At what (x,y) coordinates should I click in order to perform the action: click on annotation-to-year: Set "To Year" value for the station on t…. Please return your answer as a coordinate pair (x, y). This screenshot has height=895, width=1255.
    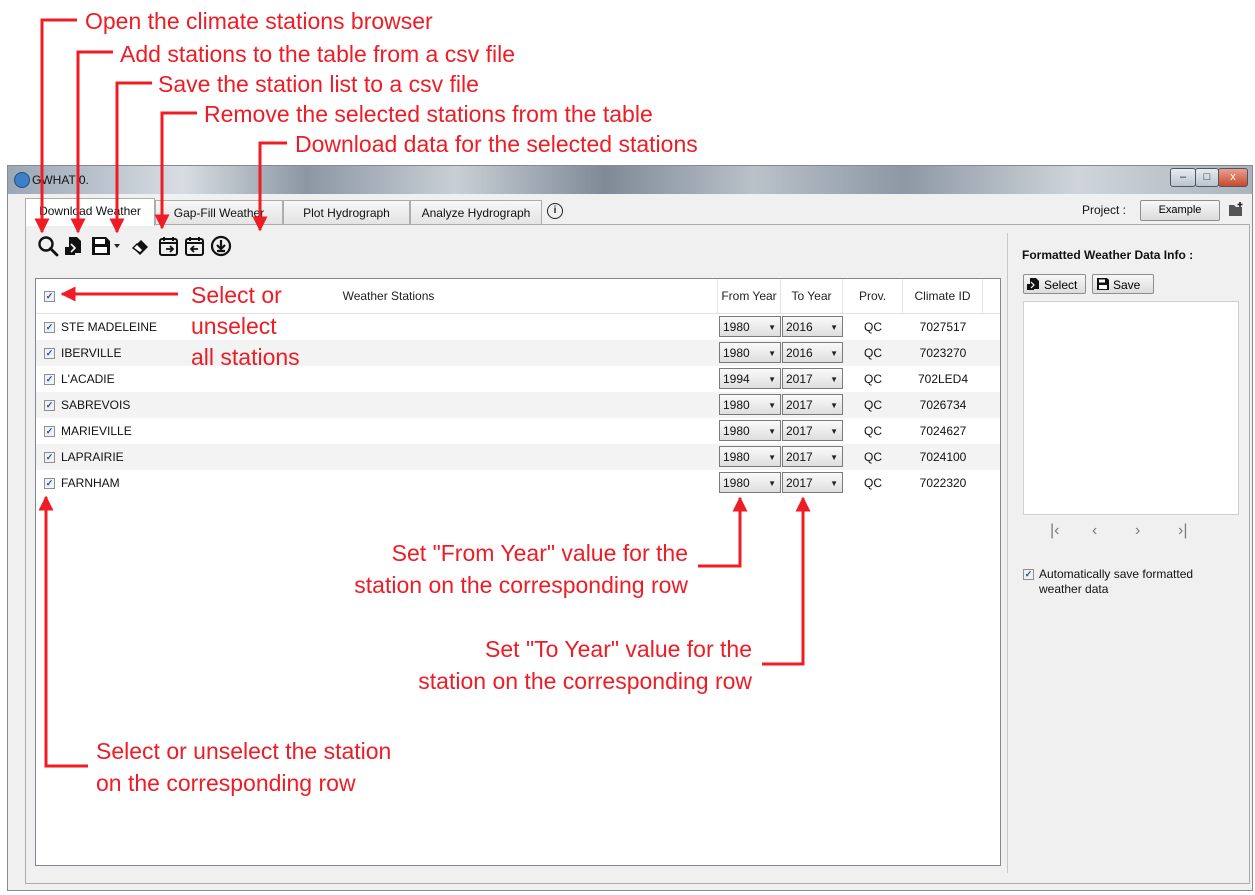
    Looking at the image, I should click on (552, 665).